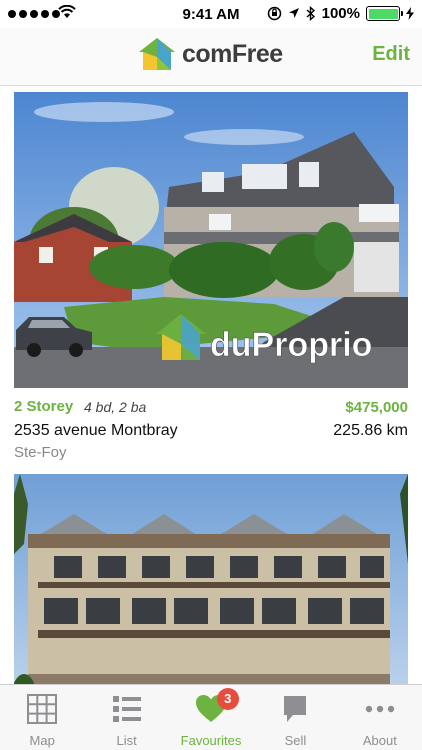  What do you see at coordinates (376, 407) in the screenshot?
I see `listing-price: $475,000` at bounding box center [376, 407].